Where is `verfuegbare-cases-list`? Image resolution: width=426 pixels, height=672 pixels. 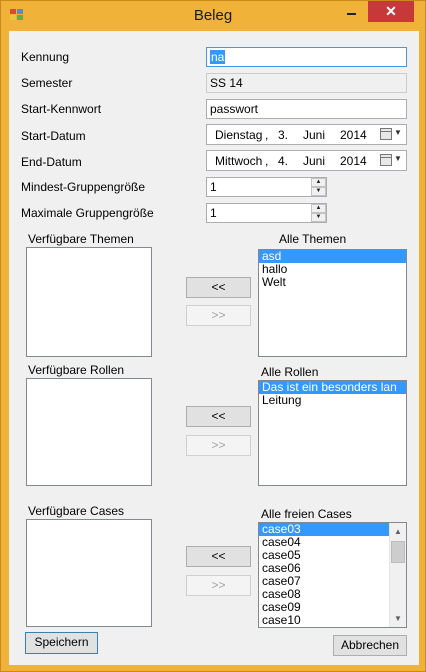
verfuegbare-cases-list is located at coordinates (89, 573).